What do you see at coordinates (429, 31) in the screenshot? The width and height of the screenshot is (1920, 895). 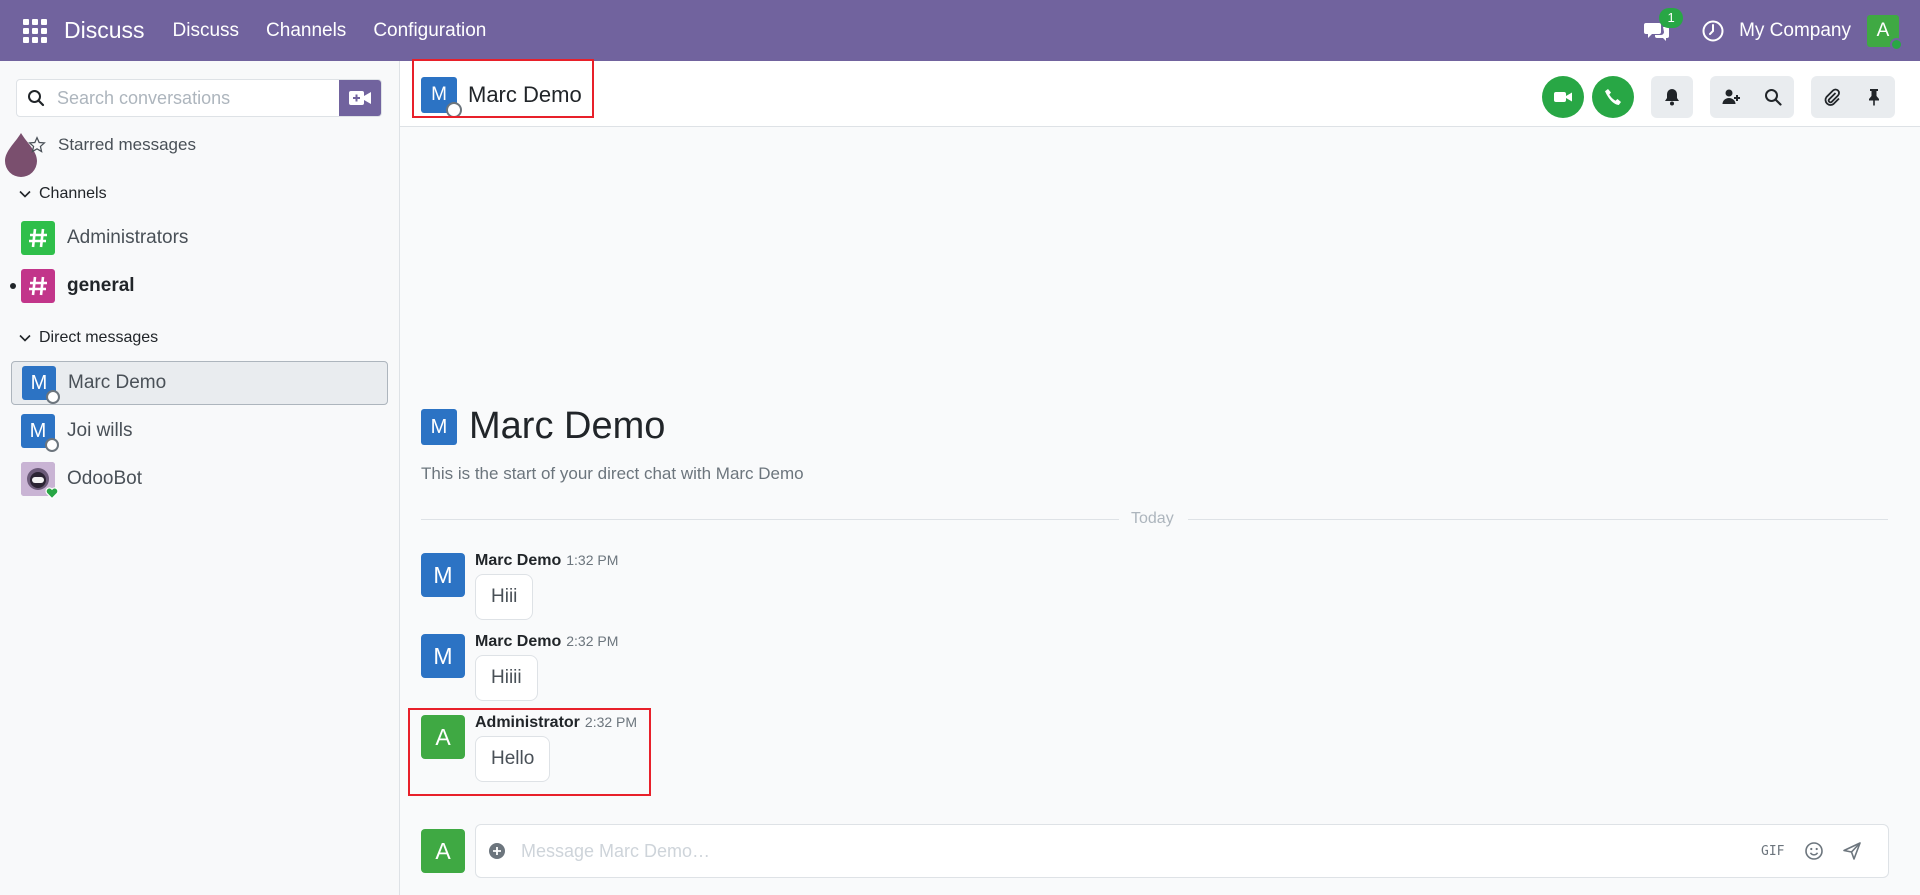 I see `menu-configuration: Configuration` at bounding box center [429, 31].